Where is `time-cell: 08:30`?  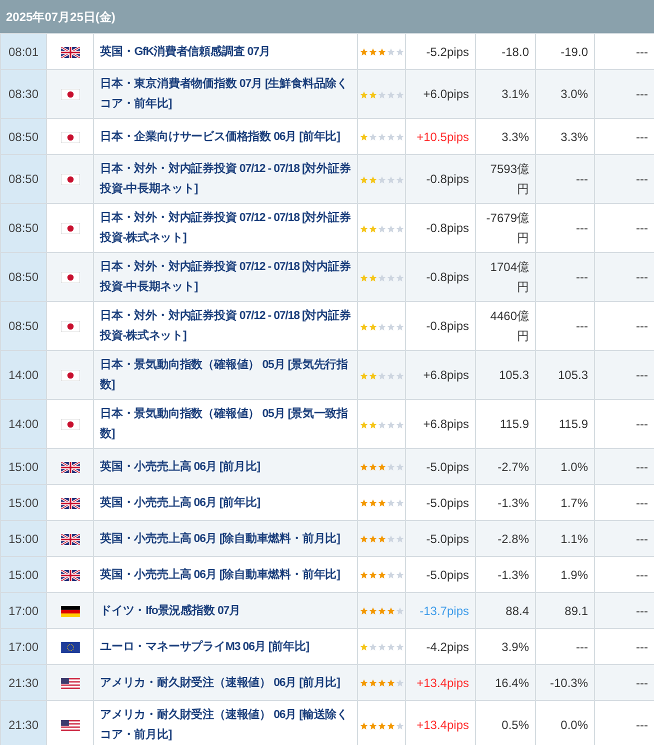
time-cell: 08:30 is located at coordinates (23, 94).